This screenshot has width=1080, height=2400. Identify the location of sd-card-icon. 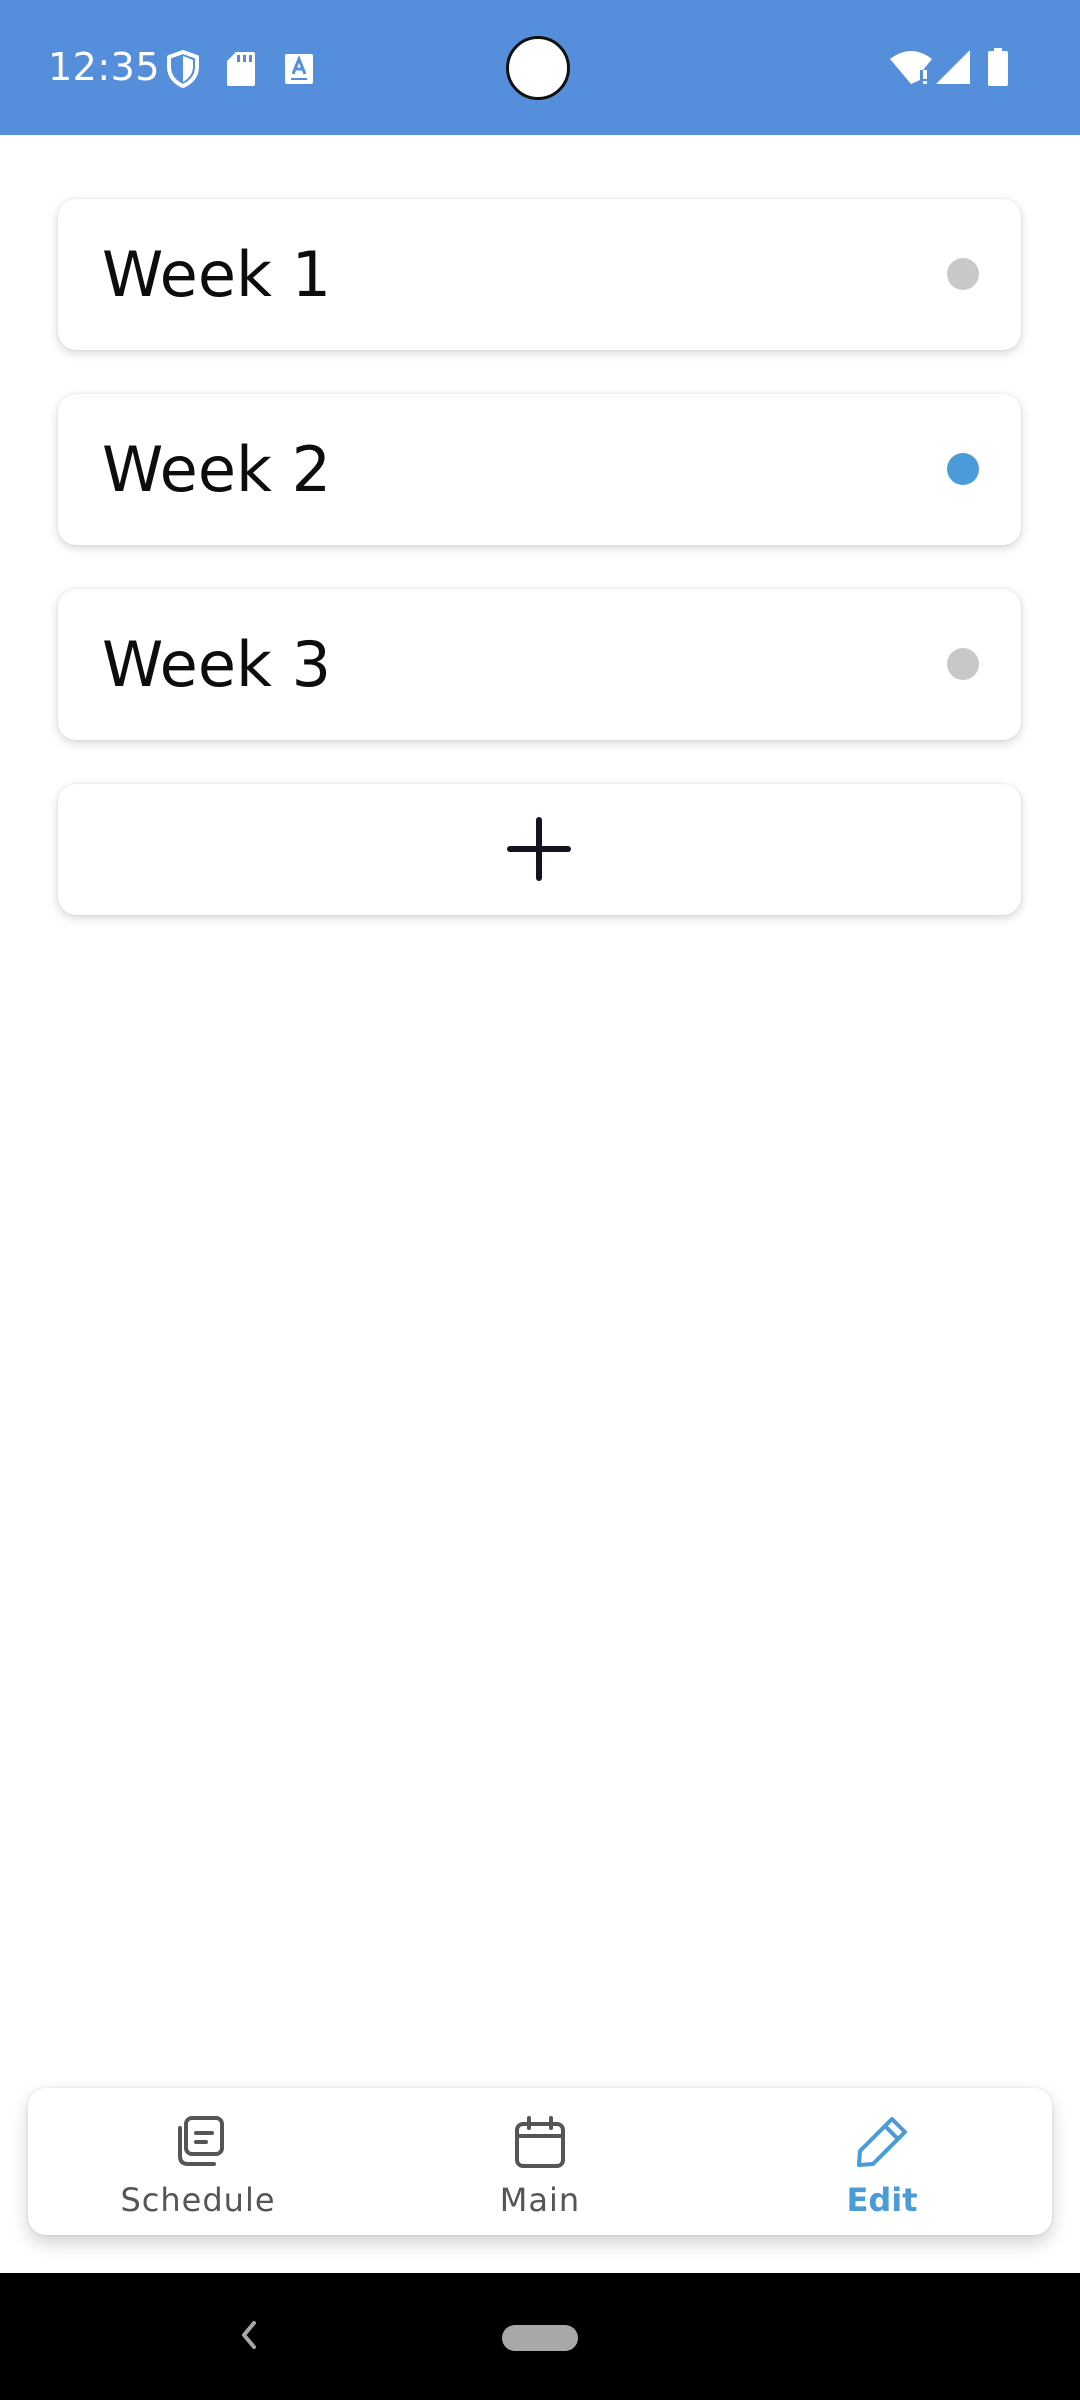
(241, 71).